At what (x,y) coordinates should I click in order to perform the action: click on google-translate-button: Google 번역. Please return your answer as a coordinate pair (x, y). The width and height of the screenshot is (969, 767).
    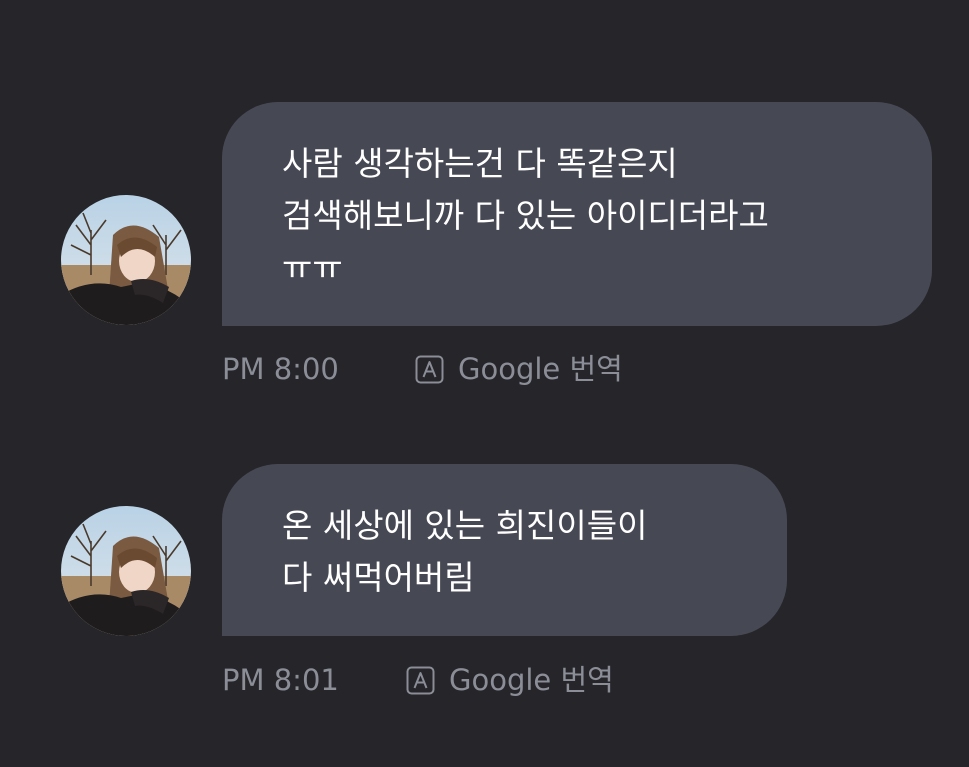
    Looking at the image, I should click on (510, 680).